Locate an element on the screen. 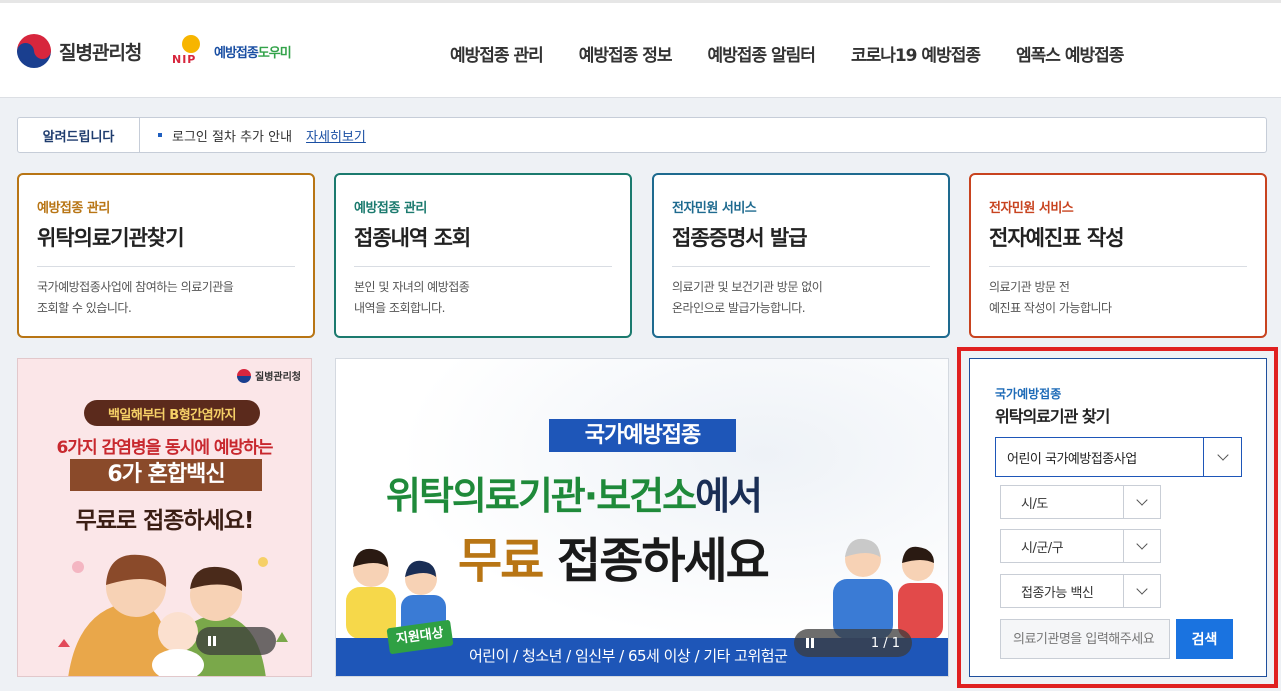 The height and width of the screenshot is (691, 1281). notice-label: 알려드립니다 is located at coordinates (79, 135).